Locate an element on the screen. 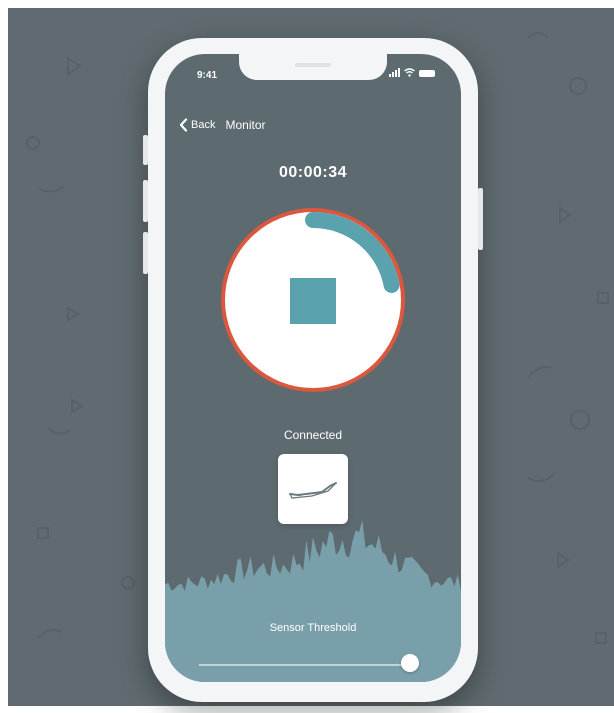 Image resolution: width=614 pixels, height=713 pixels. sensor-card is located at coordinates (313, 489).